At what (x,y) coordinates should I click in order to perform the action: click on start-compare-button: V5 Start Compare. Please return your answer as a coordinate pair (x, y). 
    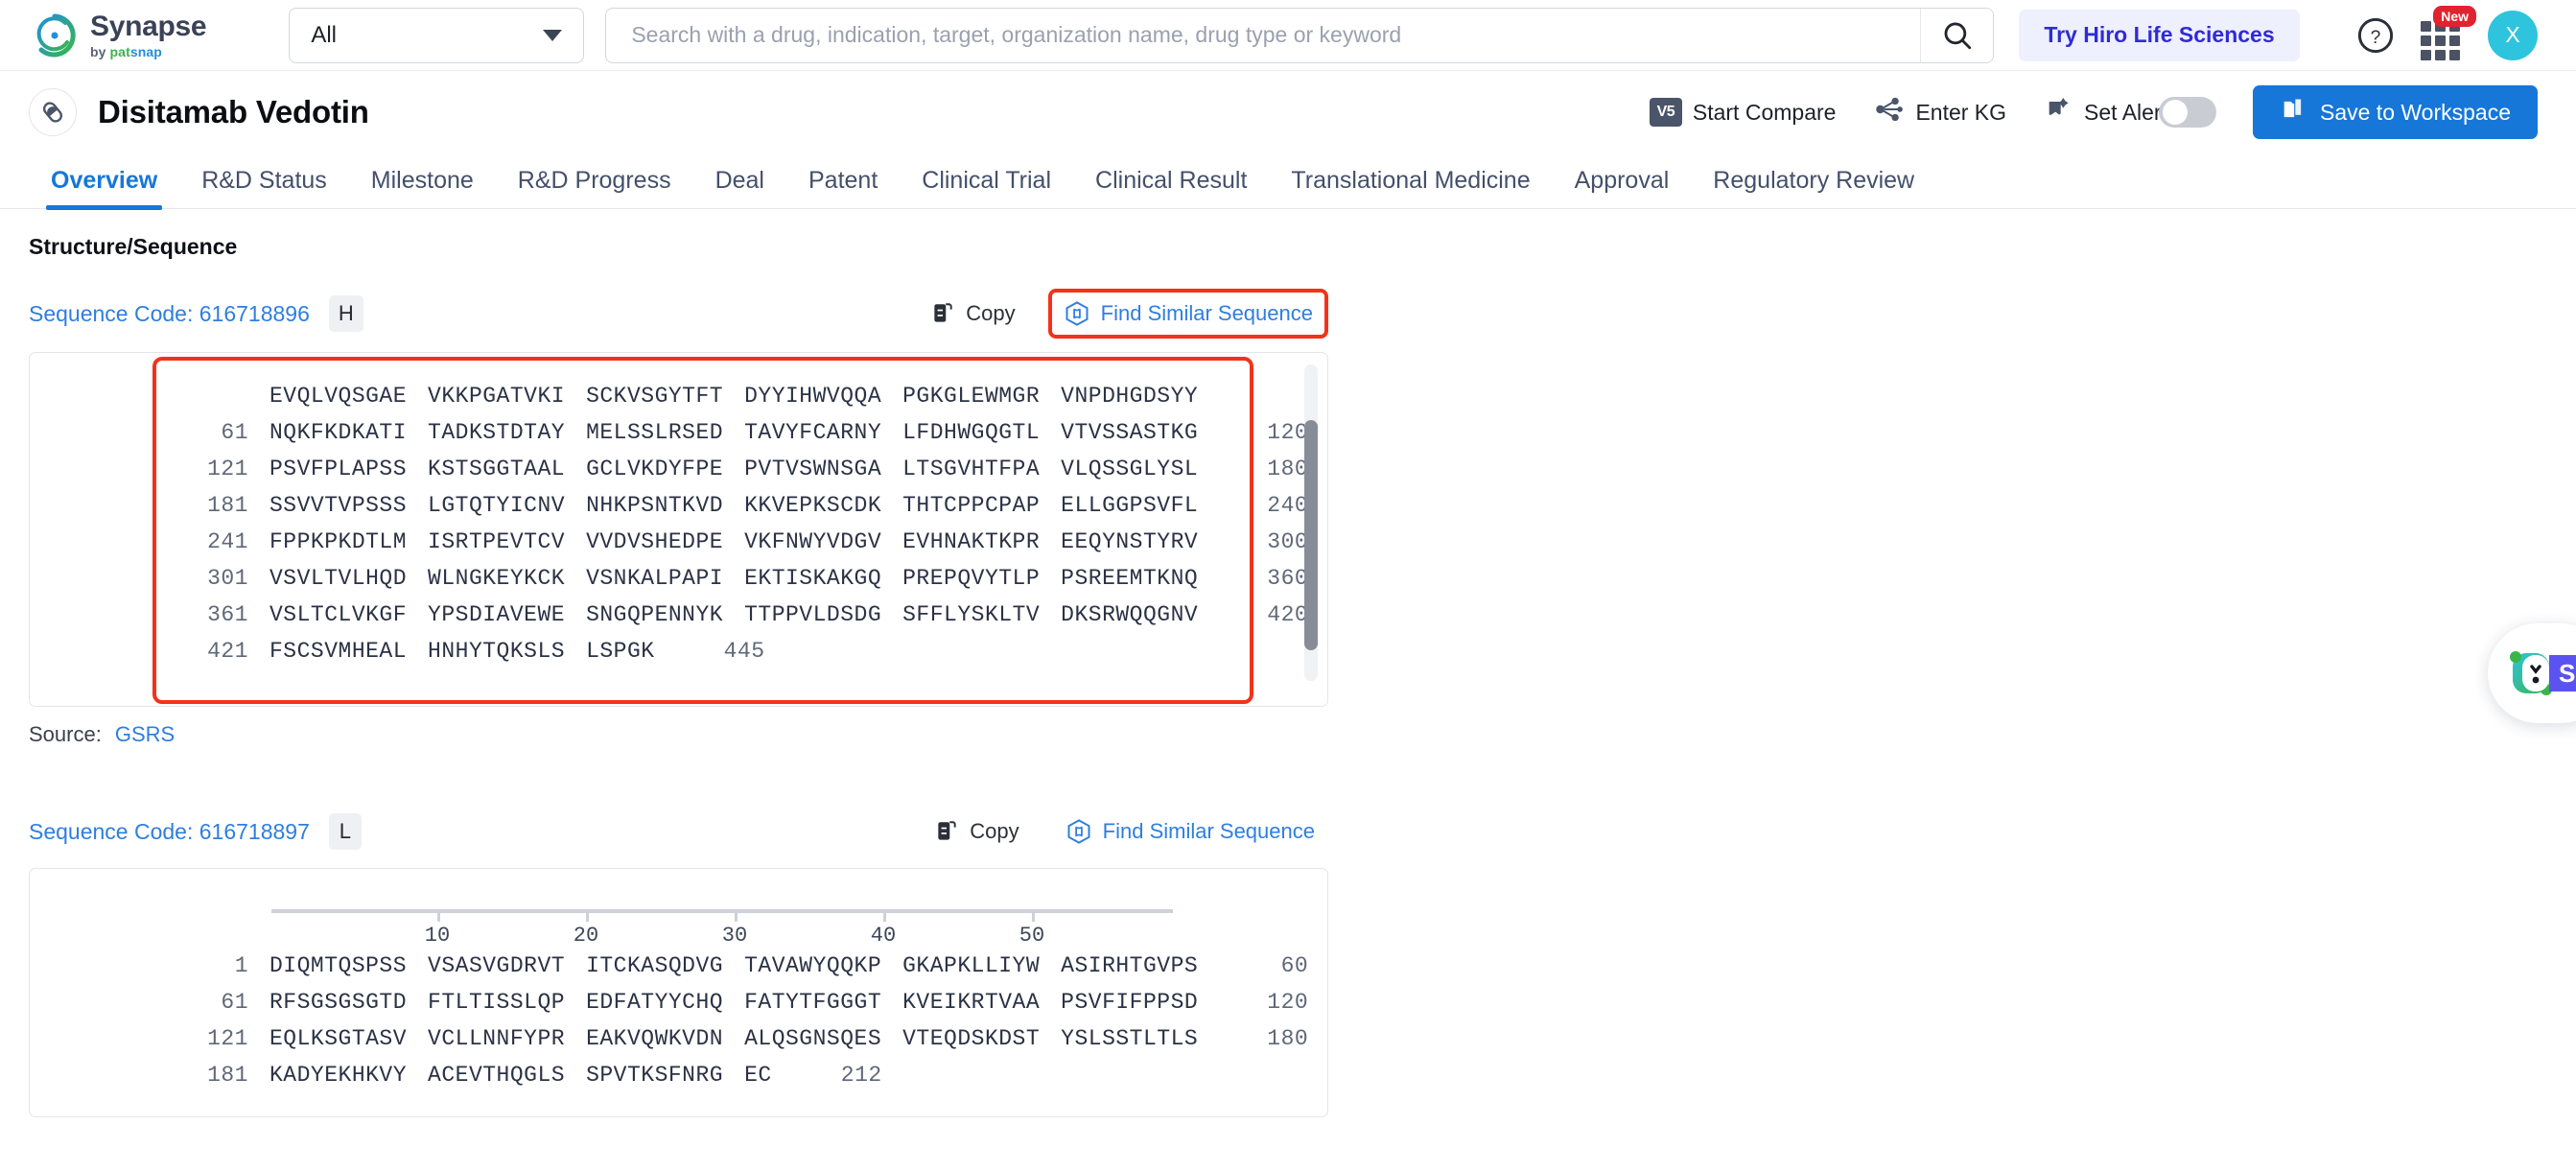
    Looking at the image, I should click on (1742, 113).